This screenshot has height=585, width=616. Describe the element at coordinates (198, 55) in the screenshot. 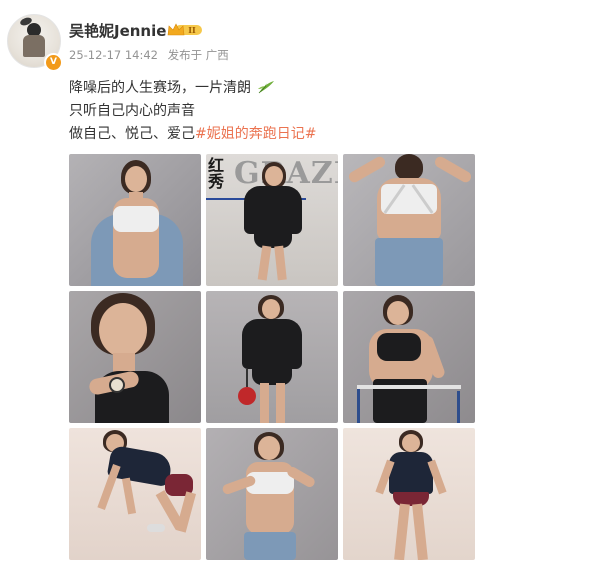

I see `post-source: 发布于 广西` at that location.